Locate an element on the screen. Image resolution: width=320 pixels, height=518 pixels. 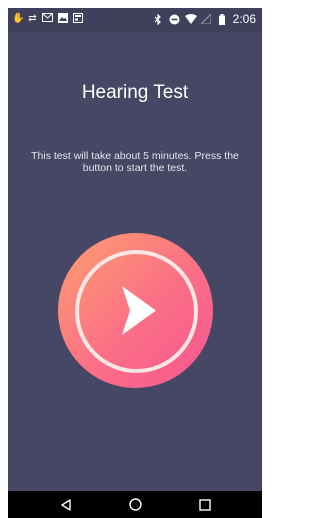
sync-icon: ⇄ is located at coordinates (32, 18).